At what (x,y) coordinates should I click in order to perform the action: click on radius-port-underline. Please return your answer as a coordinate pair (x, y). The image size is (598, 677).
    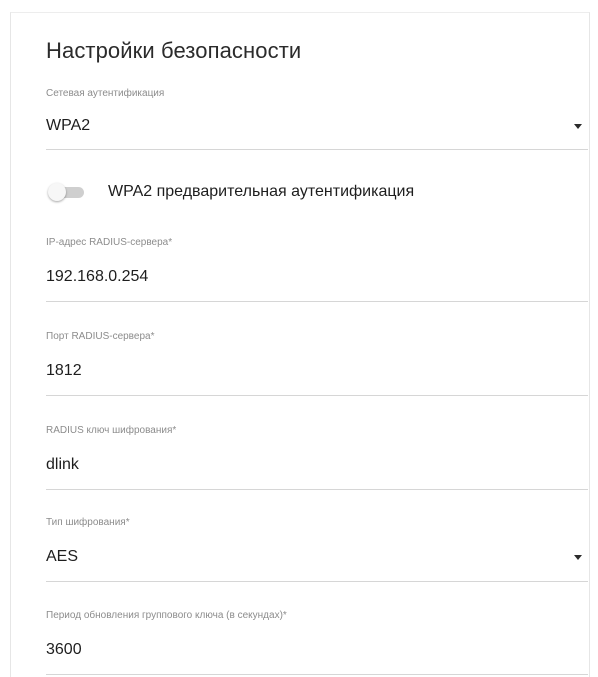
    Looking at the image, I should click on (317, 395).